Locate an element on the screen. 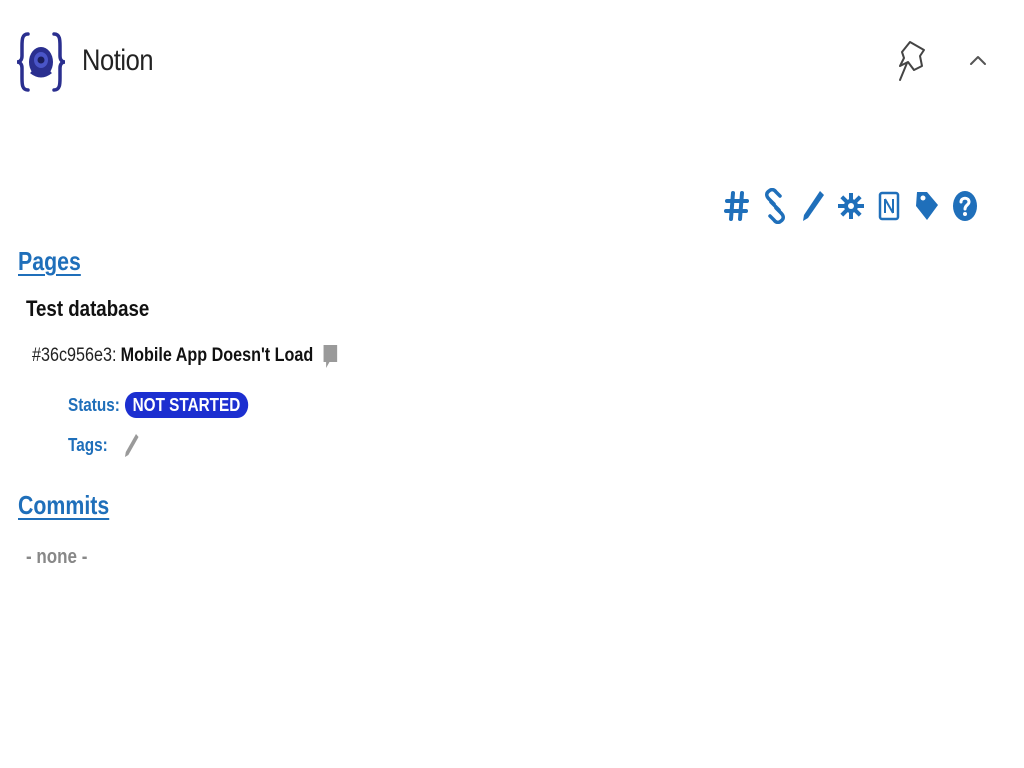 The image size is (1024, 768). hash-icon is located at coordinates (736, 206).